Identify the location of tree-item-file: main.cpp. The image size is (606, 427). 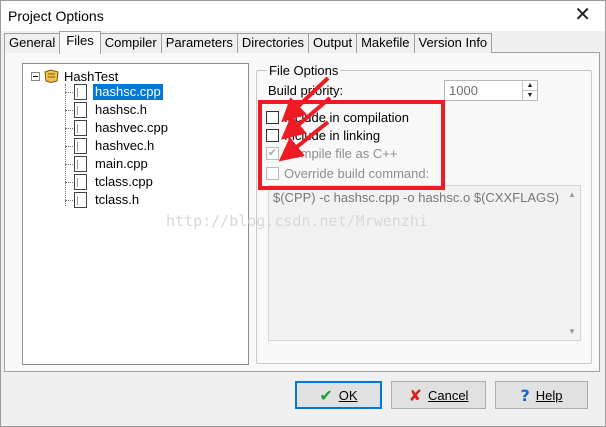
(107, 164).